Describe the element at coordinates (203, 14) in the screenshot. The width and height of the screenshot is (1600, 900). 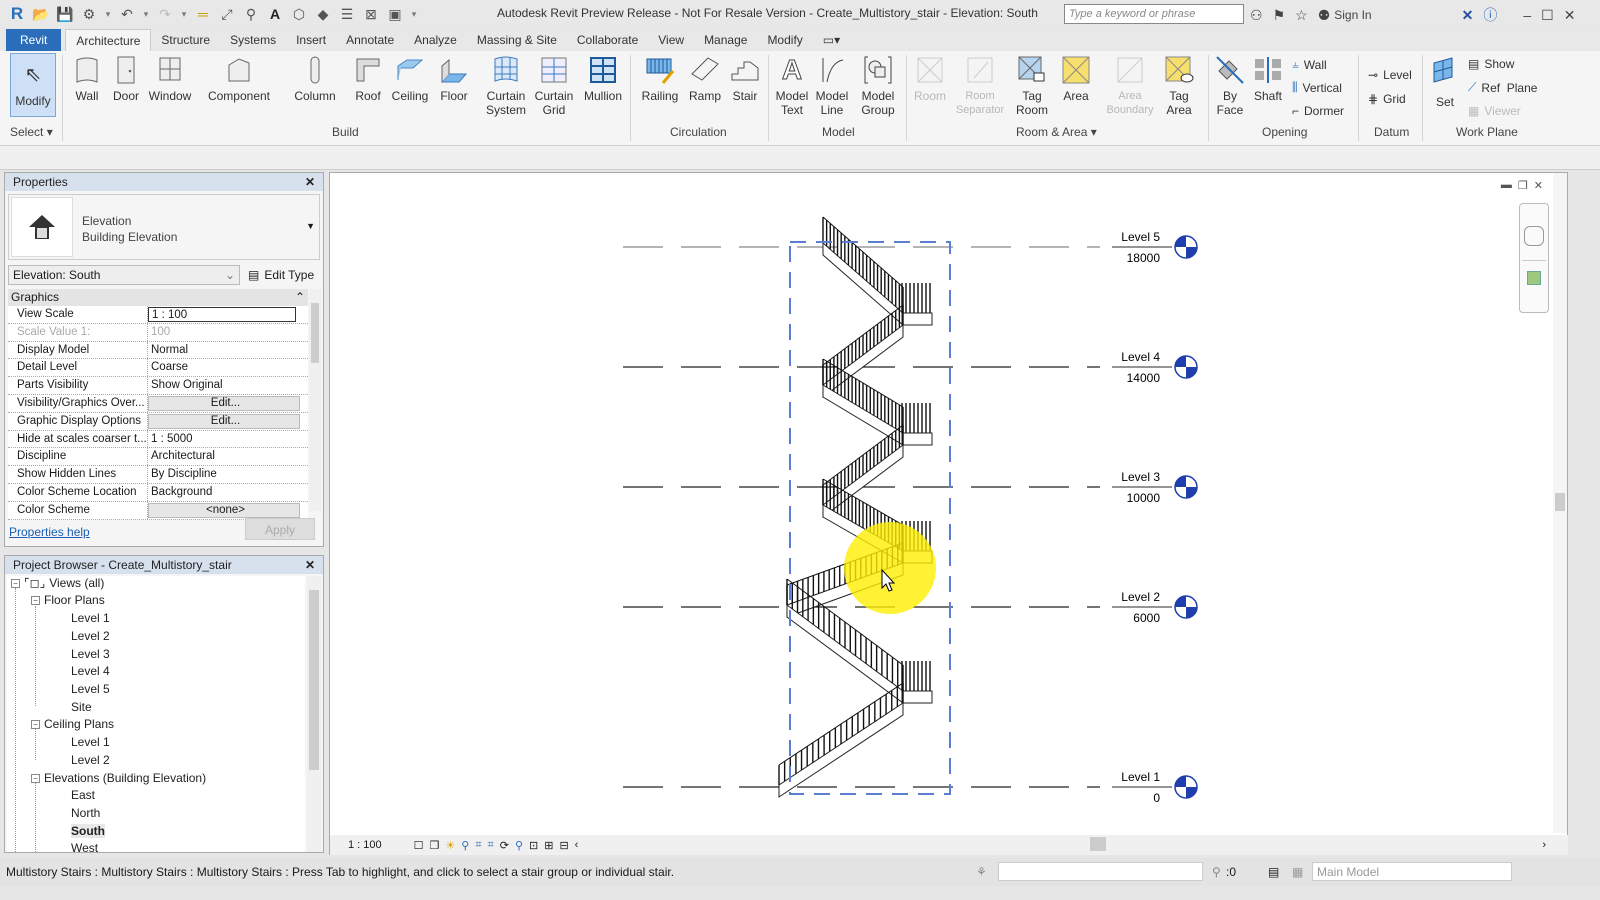
I see `measure-icon: ═` at that location.